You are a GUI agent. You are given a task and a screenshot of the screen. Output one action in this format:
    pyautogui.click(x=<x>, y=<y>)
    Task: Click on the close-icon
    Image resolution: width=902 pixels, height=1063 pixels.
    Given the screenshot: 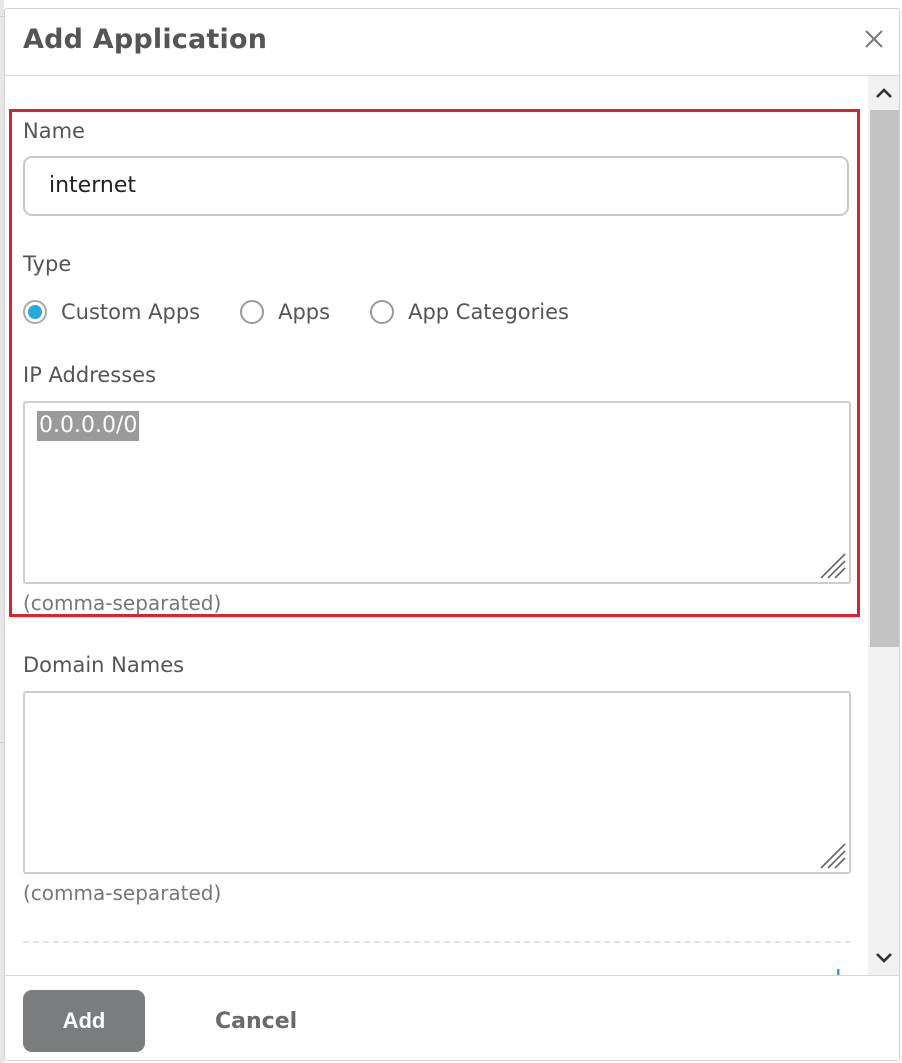 What is the action you would take?
    pyautogui.click(x=874, y=39)
    